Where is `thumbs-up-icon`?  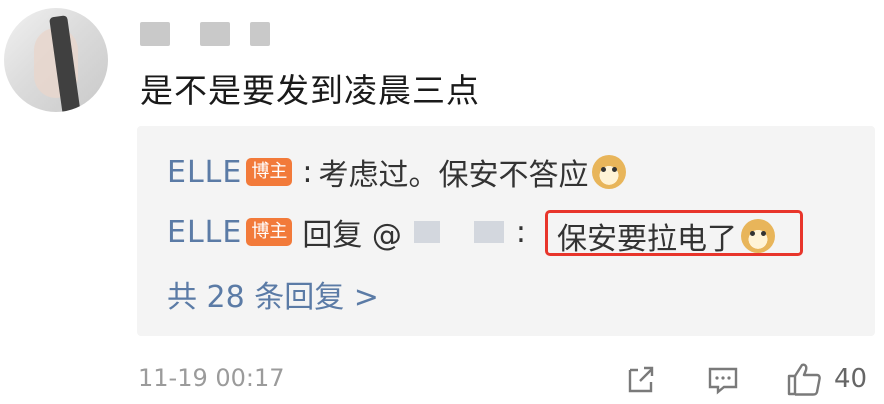
thumbs-up-icon is located at coordinates (804, 379).